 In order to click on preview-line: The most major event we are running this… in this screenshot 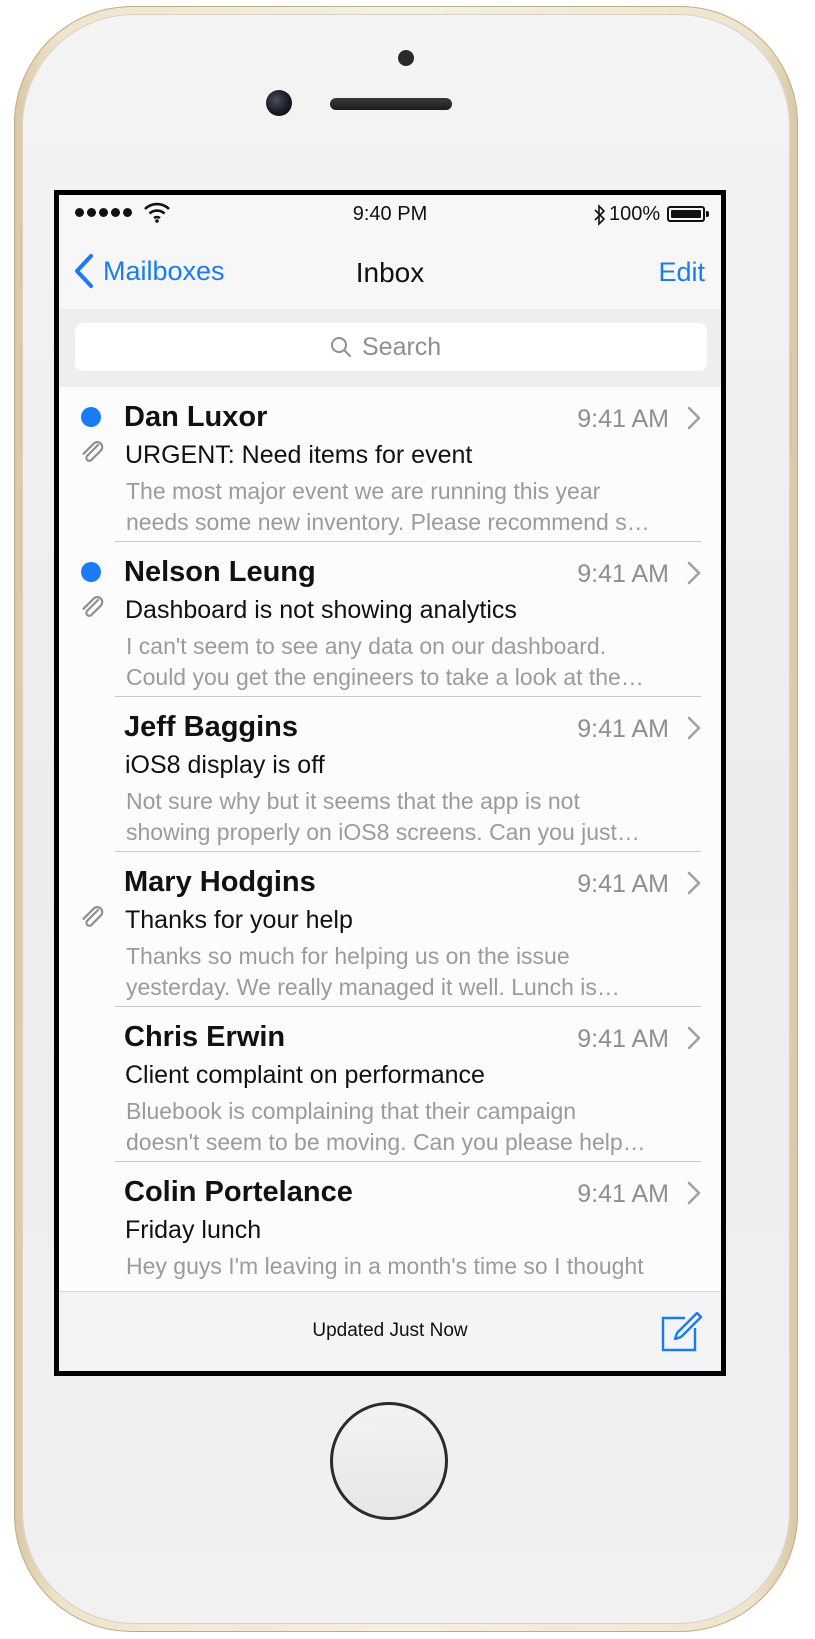, I will do `click(363, 491)`.